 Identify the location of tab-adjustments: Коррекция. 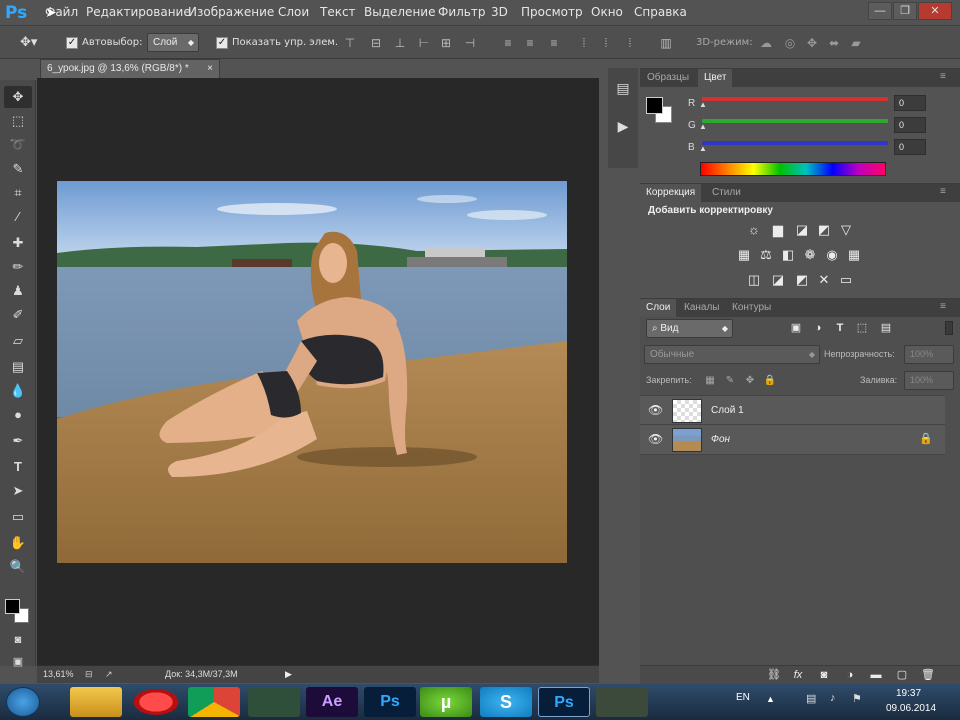
(671, 193).